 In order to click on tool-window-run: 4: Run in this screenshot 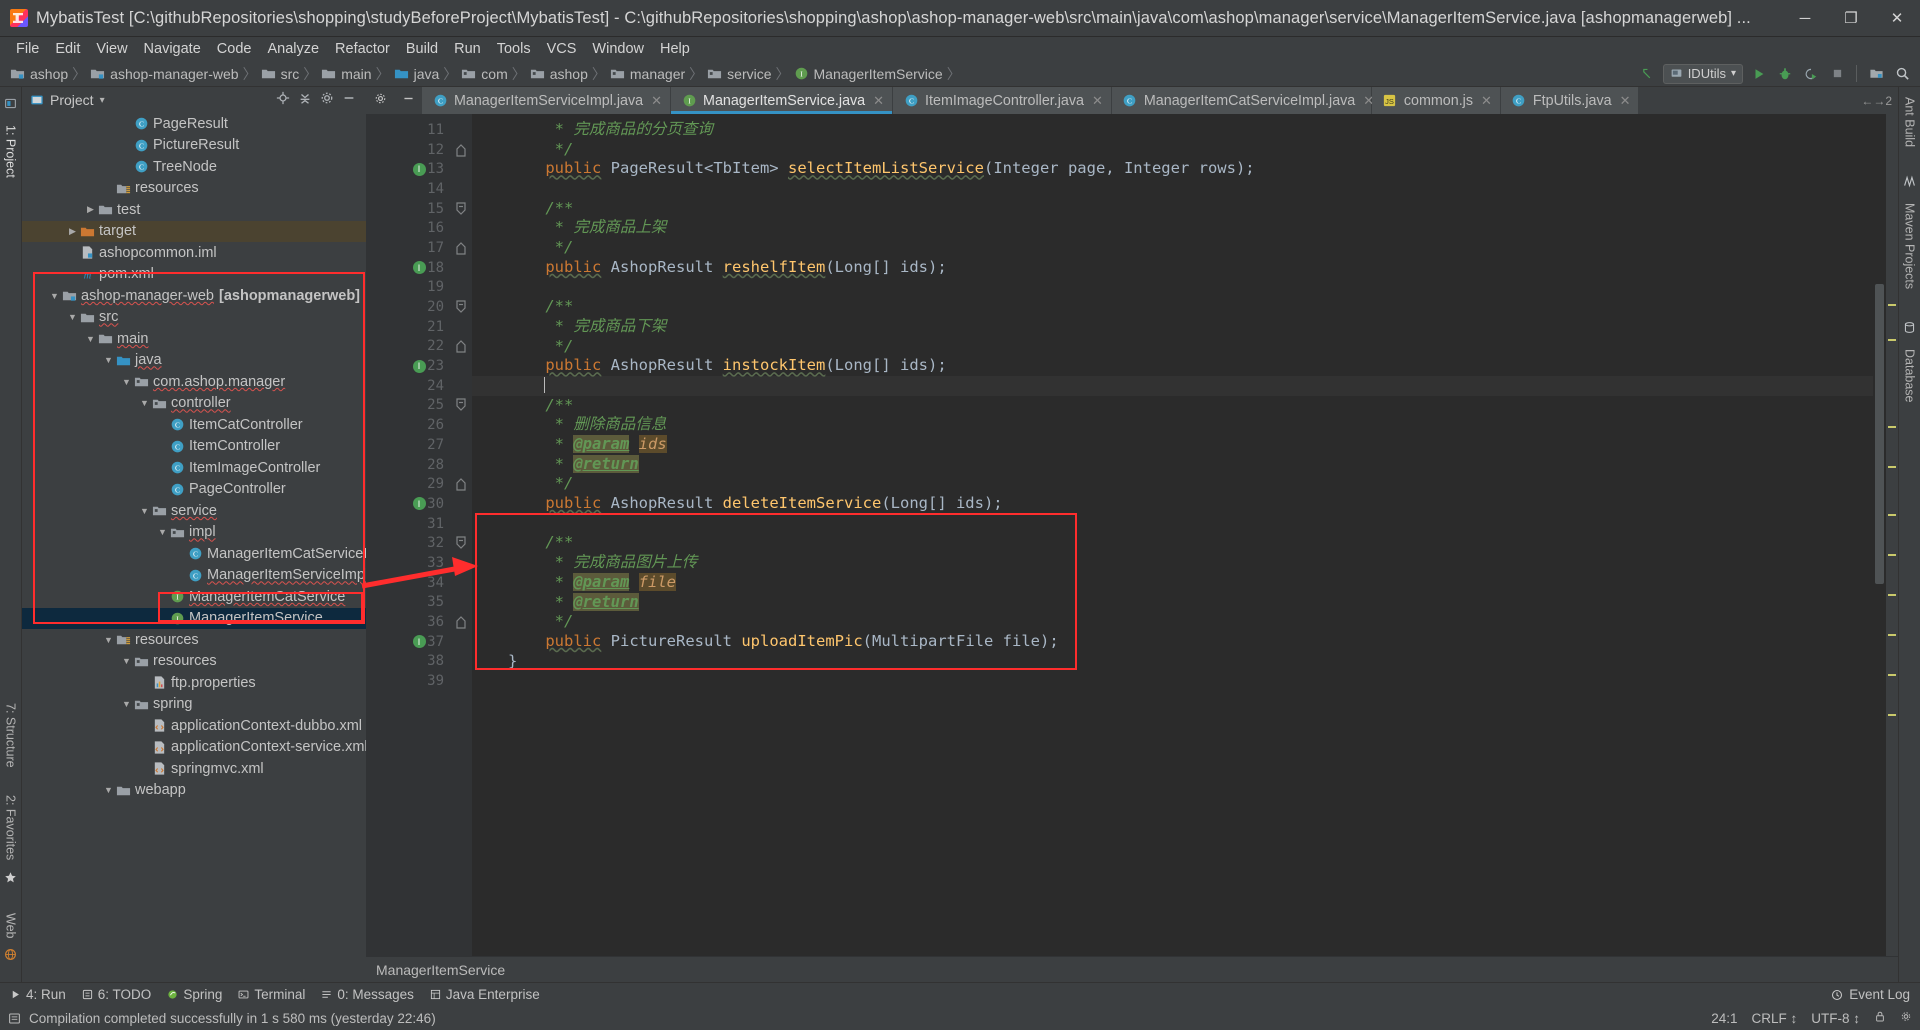, I will do `click(38, 994)`.